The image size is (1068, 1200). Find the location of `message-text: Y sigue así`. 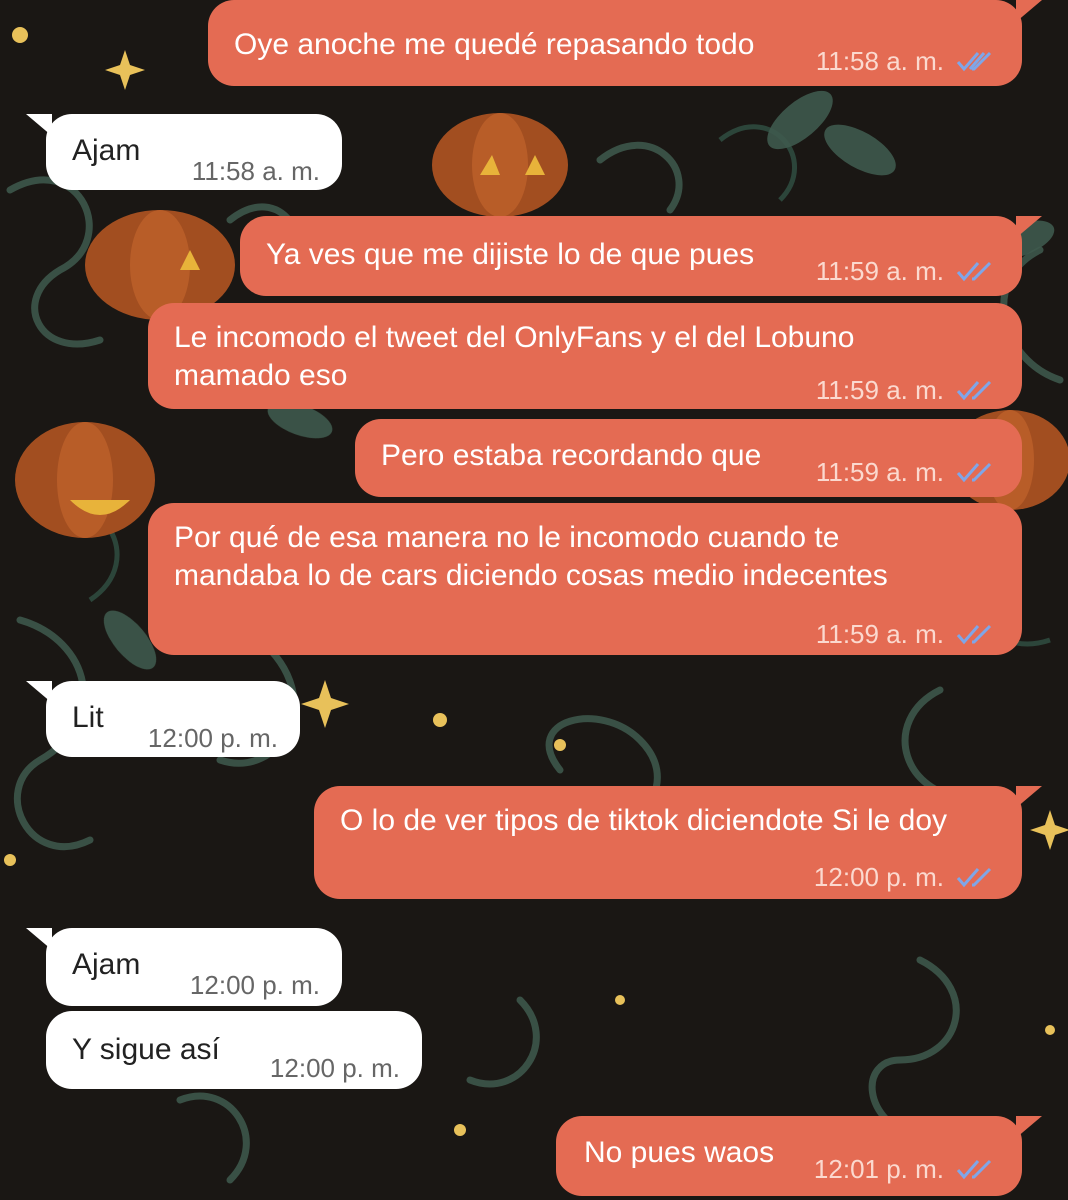

message-text: Y sigue así is located at coordinates (146, 1049).